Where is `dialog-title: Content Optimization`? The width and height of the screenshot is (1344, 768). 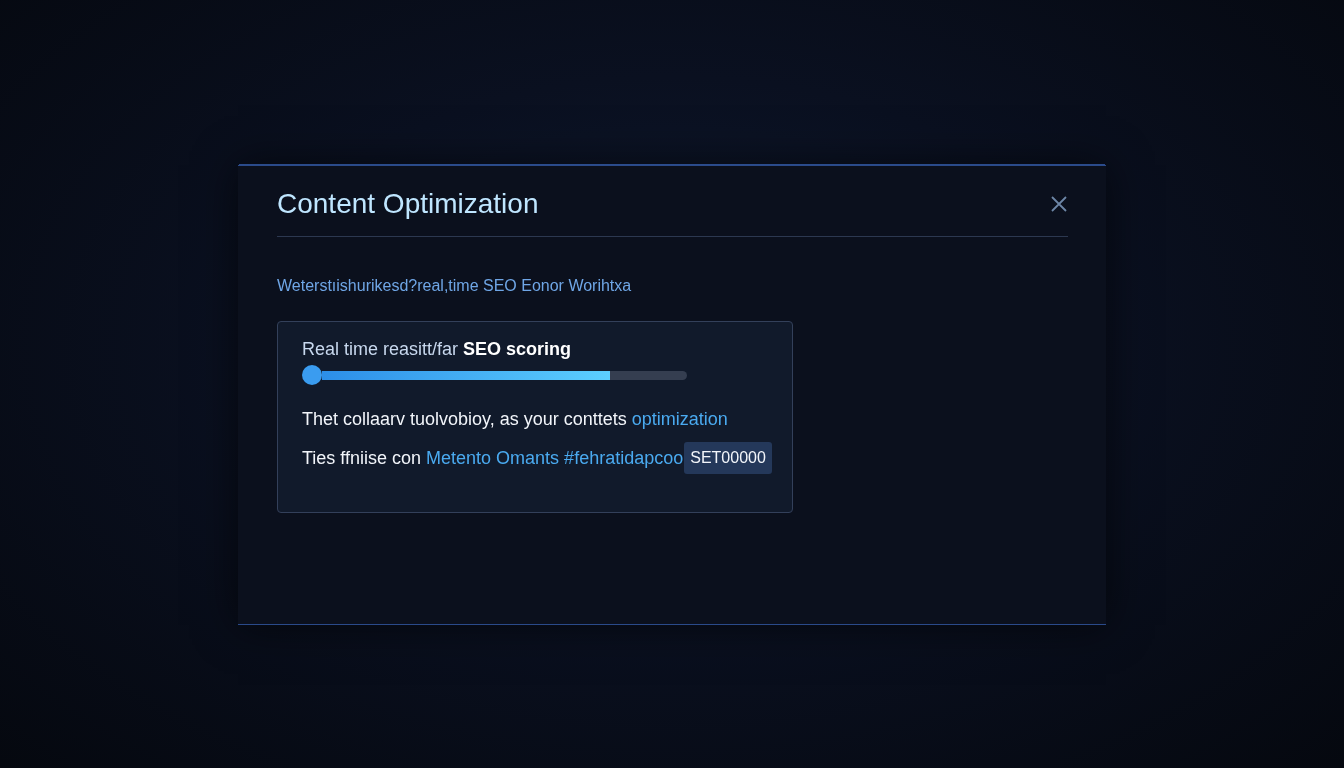
dialog-title: Content Optimization is located at coordinates (408, 204).